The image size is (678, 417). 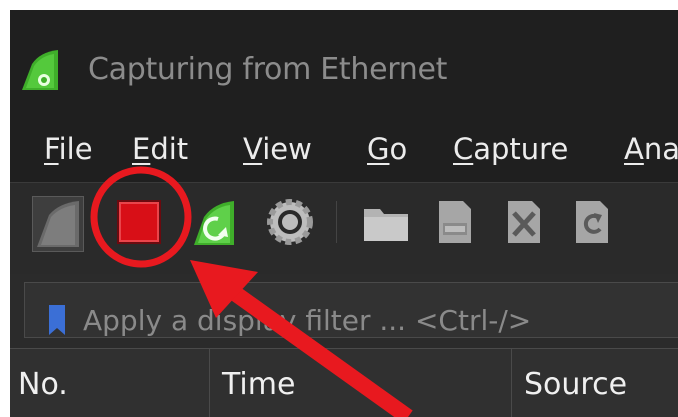 I want to click on open-file-icon, so click(x=386, y=225).